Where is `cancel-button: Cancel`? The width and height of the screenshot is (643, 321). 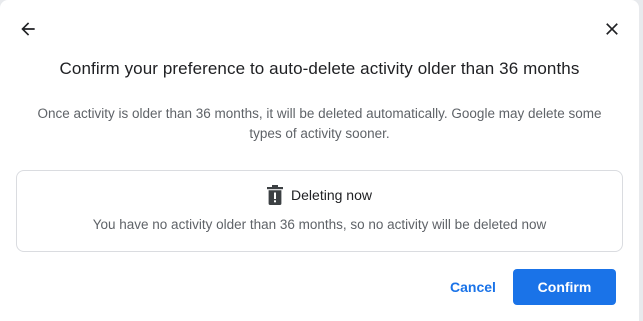
cancel-button: Cancel is located at coordinates (473, 287).